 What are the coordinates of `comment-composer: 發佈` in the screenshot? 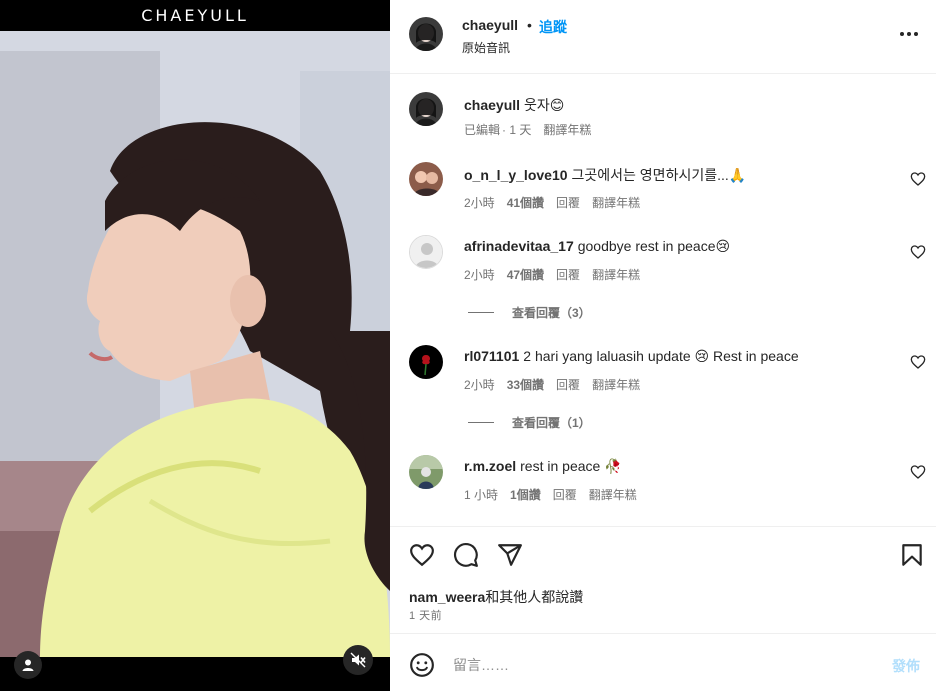 It's located at (663, 663).